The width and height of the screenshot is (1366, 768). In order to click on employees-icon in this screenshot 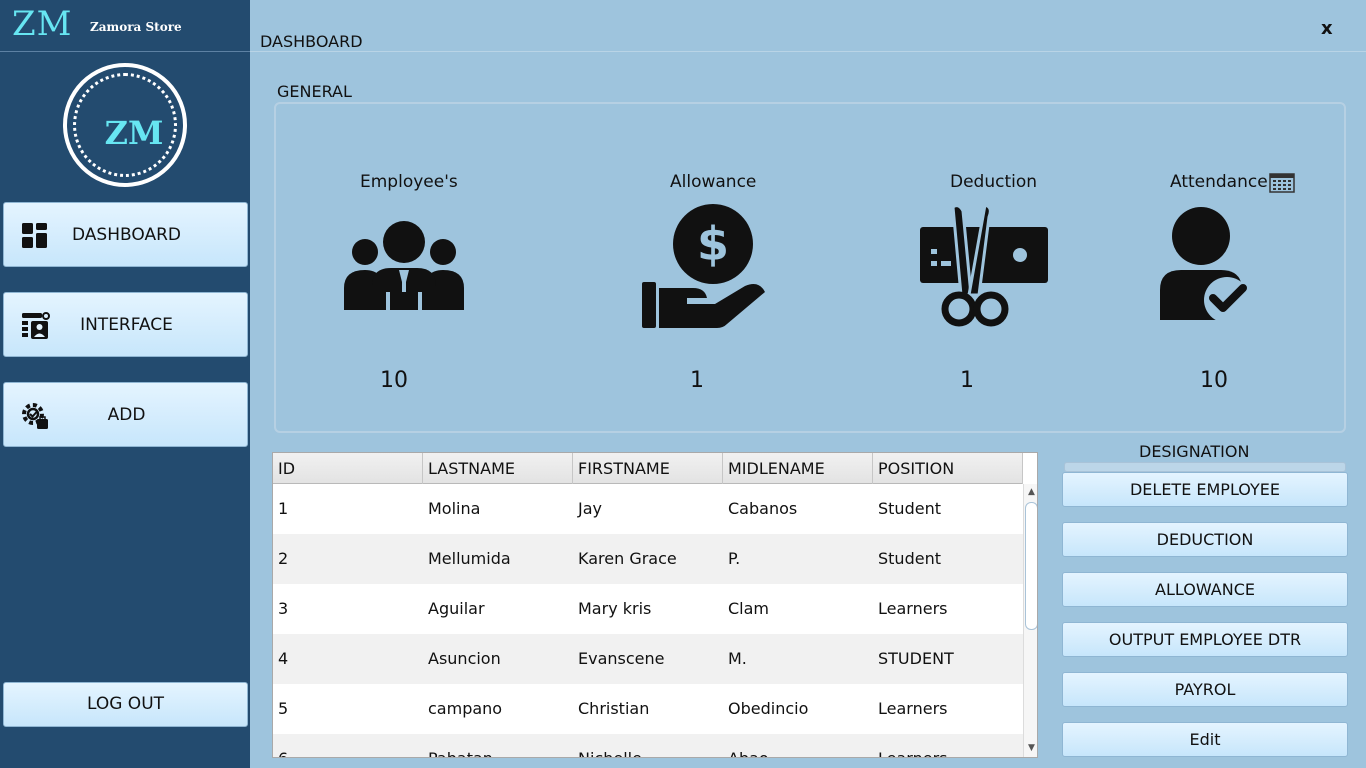, I will do `click(404, 265)`.